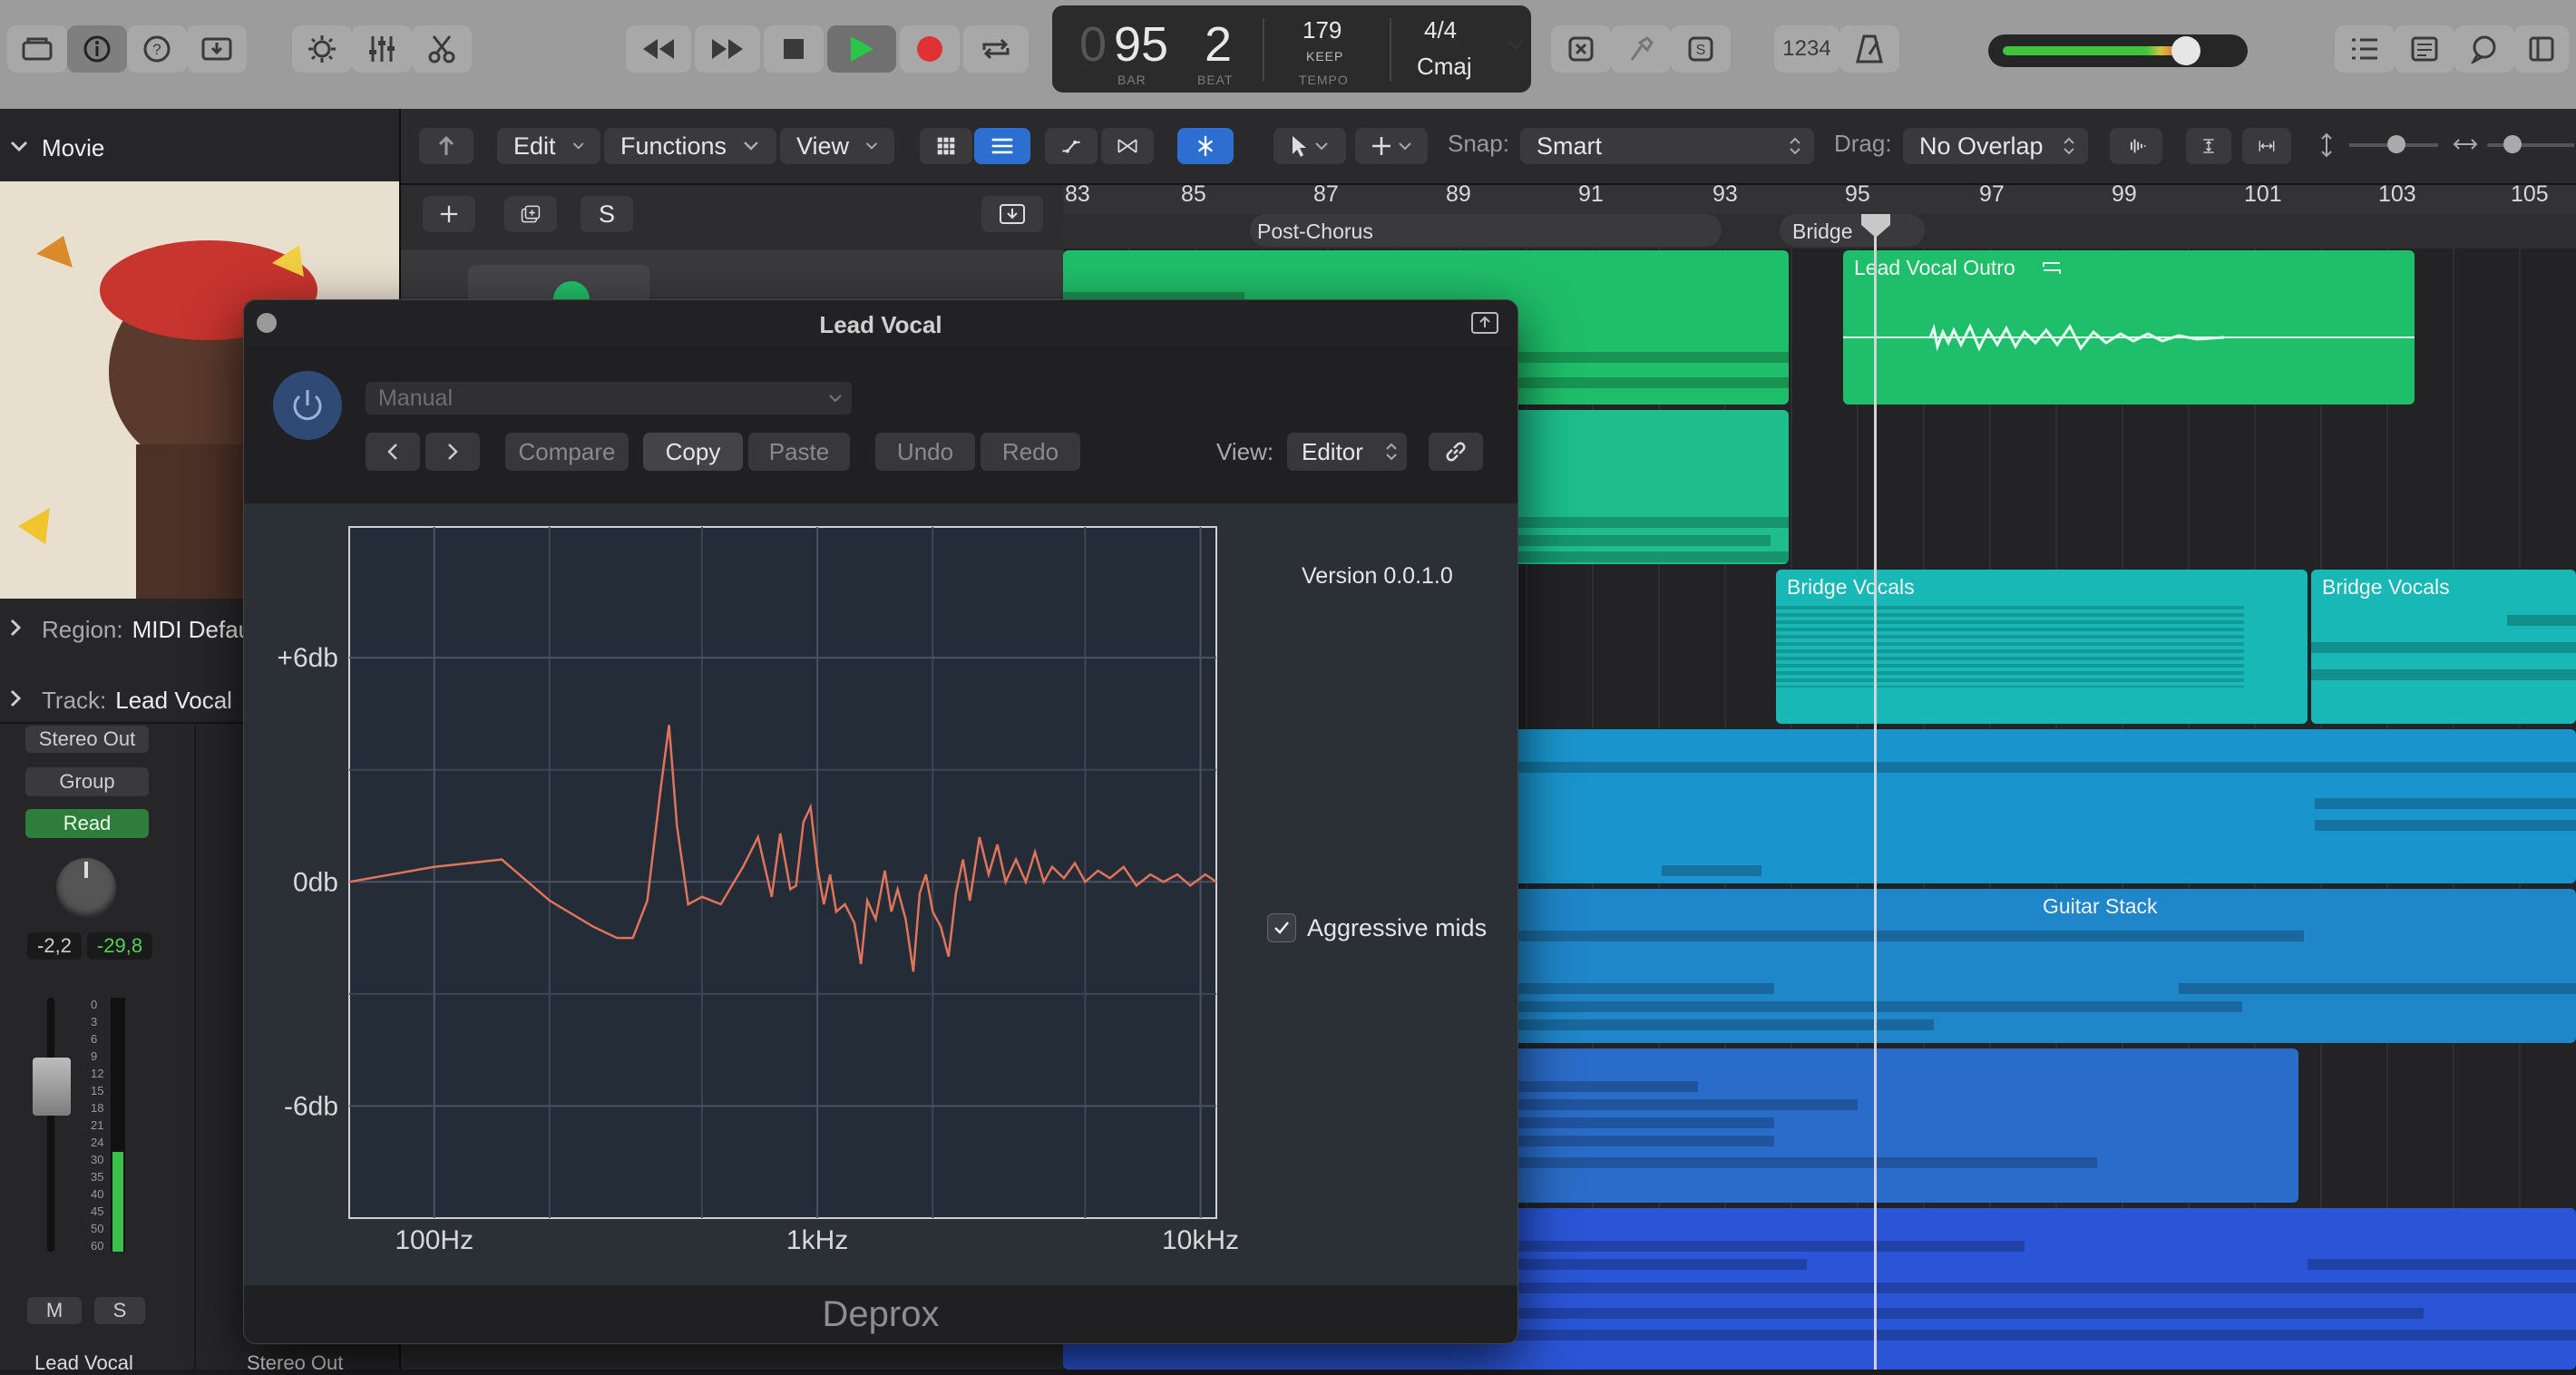 The width and height of the screenshot is (2576, 1375). What do you see at coordinates (1377, 576) in the screenshot?
I see `version-label: Version 0.0.1.0` at bounding box center [1377, 576].